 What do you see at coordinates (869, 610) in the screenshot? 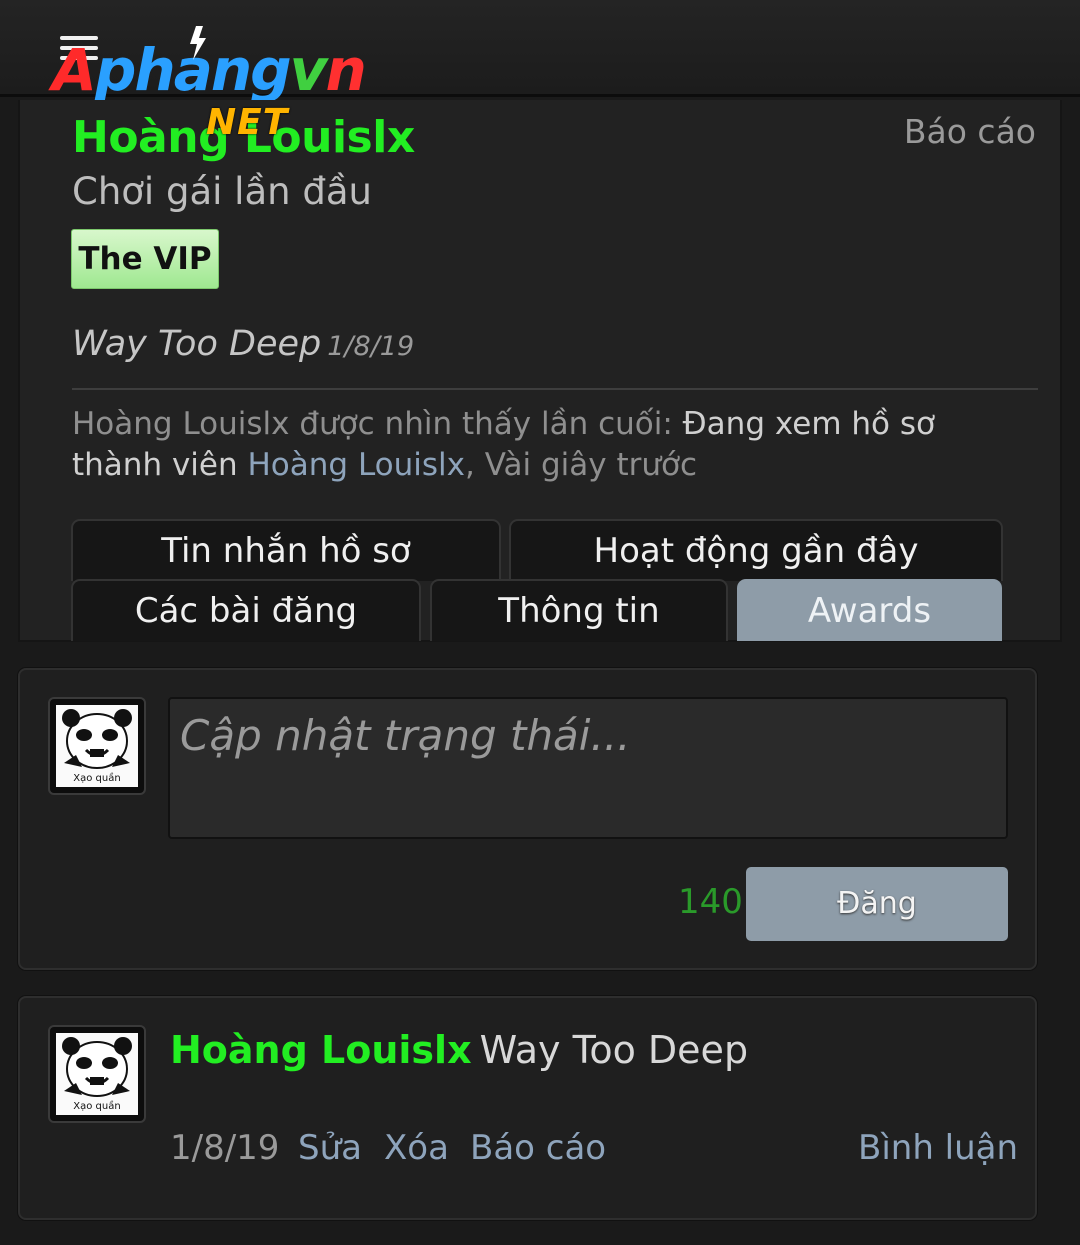
I see `tab-awards: Awards` at bounding box center [869, 610].